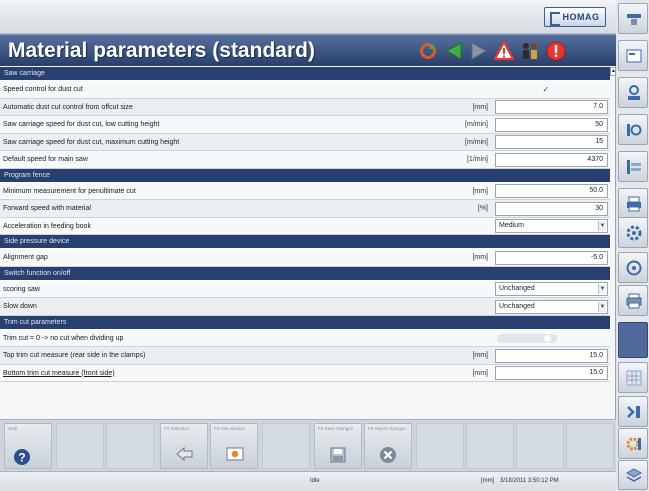 This screenshot has width=649, height=491. I want to click on gear-icon, so click(634, 233).